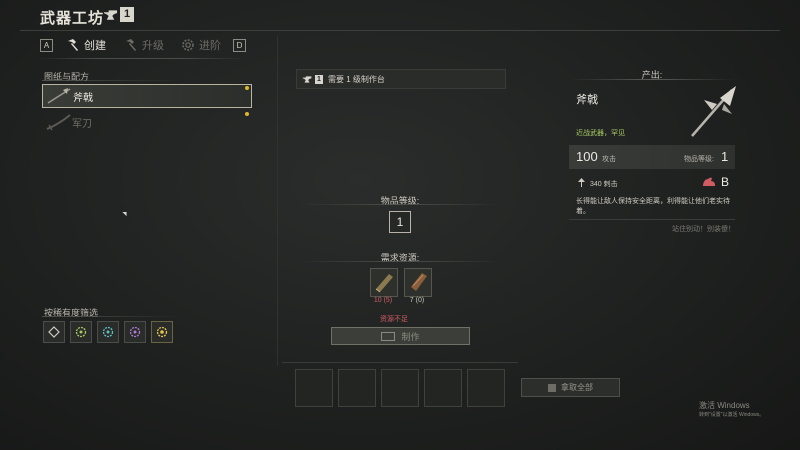 The height and width of the screenshot is (450, 800). What do you see at coordinates (732, 415) in the screenshot?
I see `windows-watermark-subtitle: 转到"设置"以激活 Windows。` at bounding box center [732, 415].